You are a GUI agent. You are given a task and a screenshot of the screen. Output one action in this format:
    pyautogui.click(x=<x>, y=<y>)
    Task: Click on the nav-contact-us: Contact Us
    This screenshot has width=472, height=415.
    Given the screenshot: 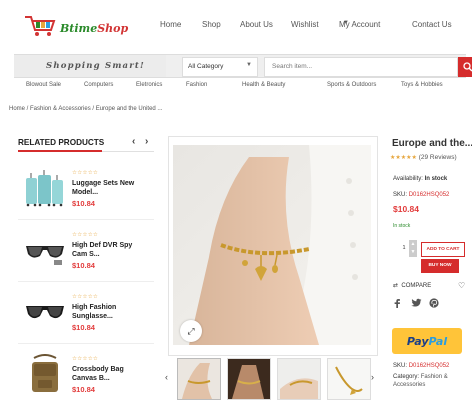 What is the action you would take?
    pyautogui.click(x=432, y=24)
    